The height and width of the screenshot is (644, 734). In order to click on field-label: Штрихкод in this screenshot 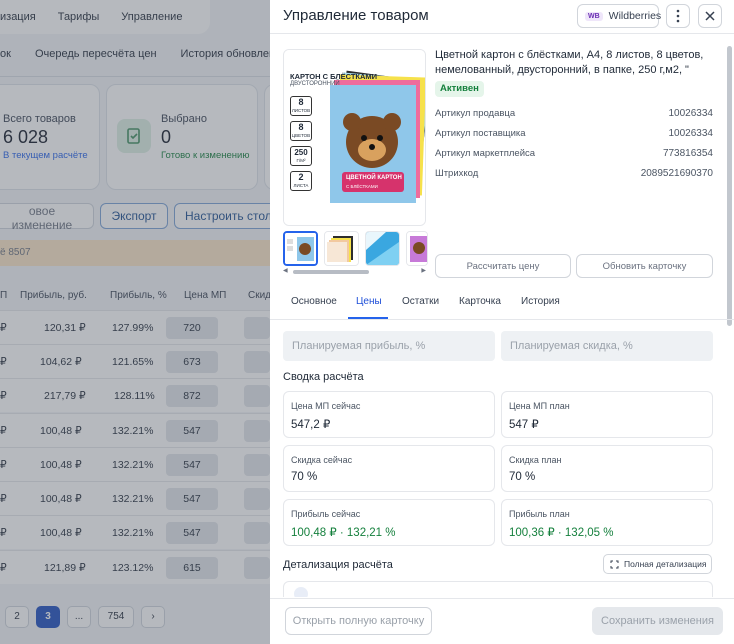, I will do `click(457, 173)`.